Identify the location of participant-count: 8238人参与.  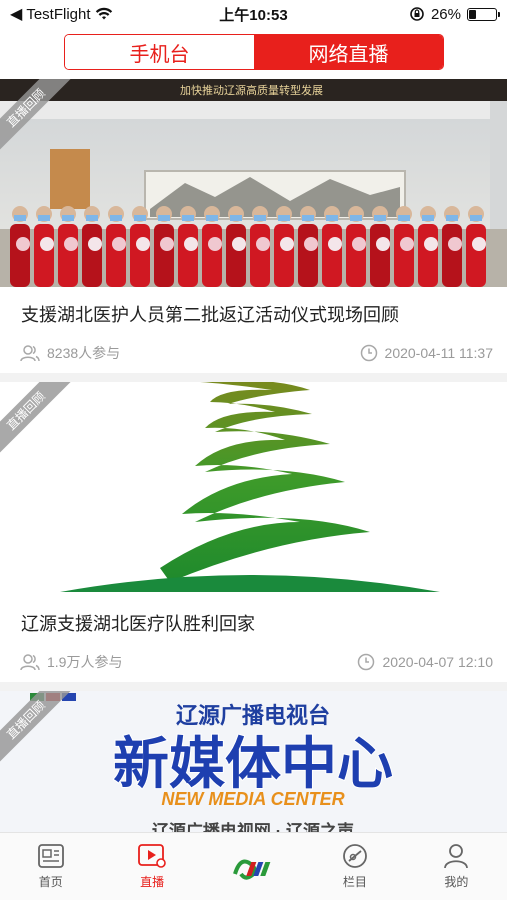
(84, 353).